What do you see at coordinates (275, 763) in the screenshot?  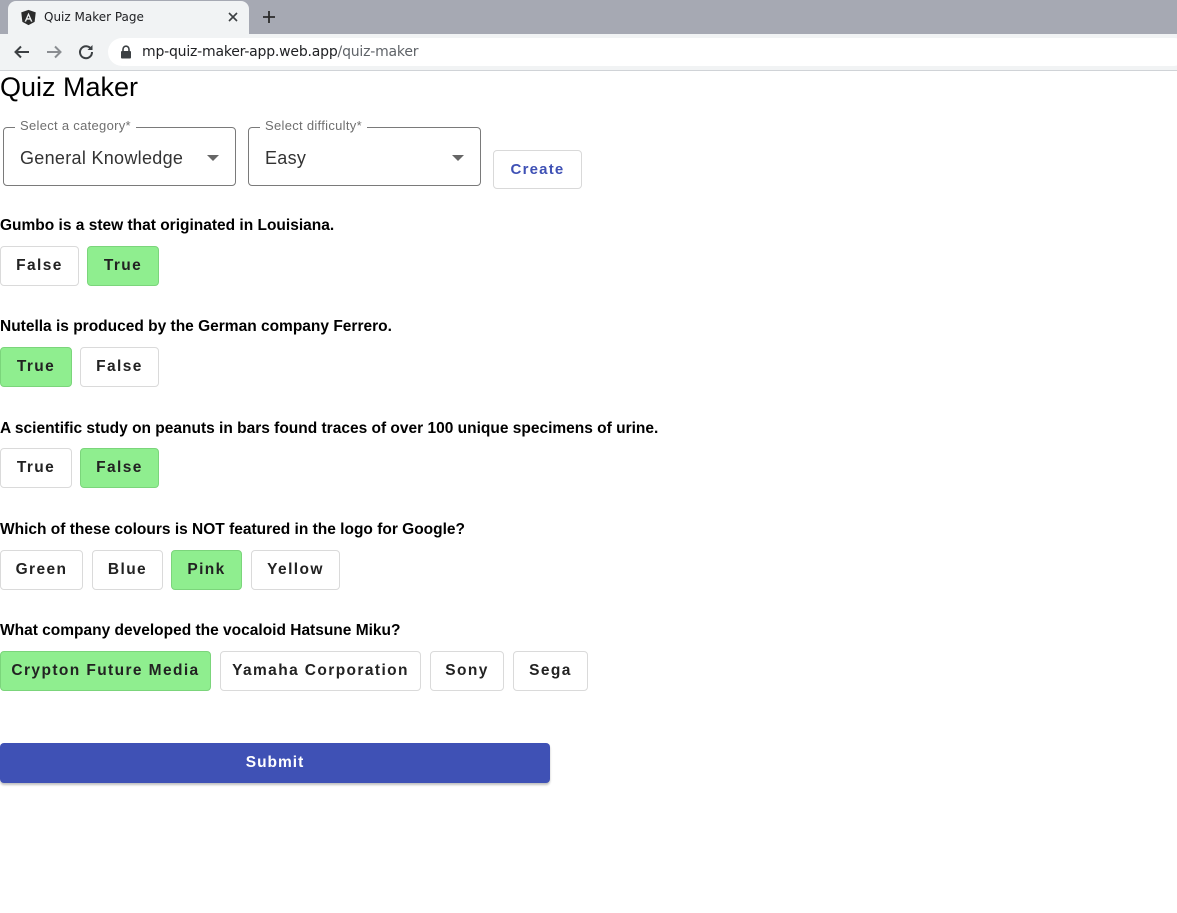 I see `submit-button: Submit` at bounding box center [275, 763].